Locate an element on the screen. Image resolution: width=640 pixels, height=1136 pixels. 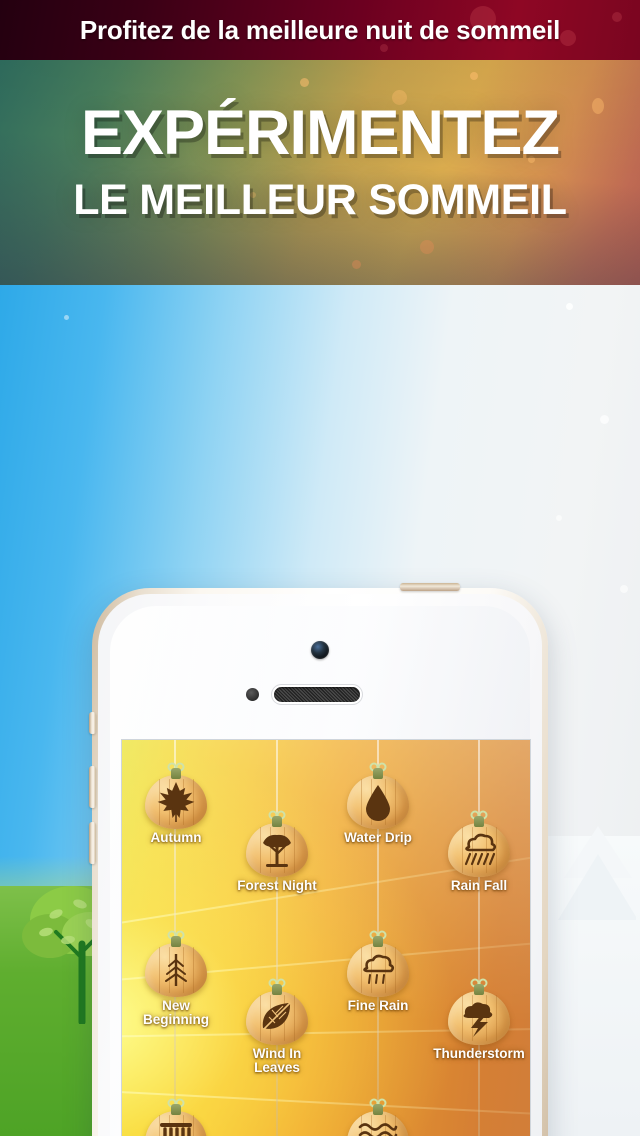
proximity-sensor-icon is located at coordinates (252, 694).